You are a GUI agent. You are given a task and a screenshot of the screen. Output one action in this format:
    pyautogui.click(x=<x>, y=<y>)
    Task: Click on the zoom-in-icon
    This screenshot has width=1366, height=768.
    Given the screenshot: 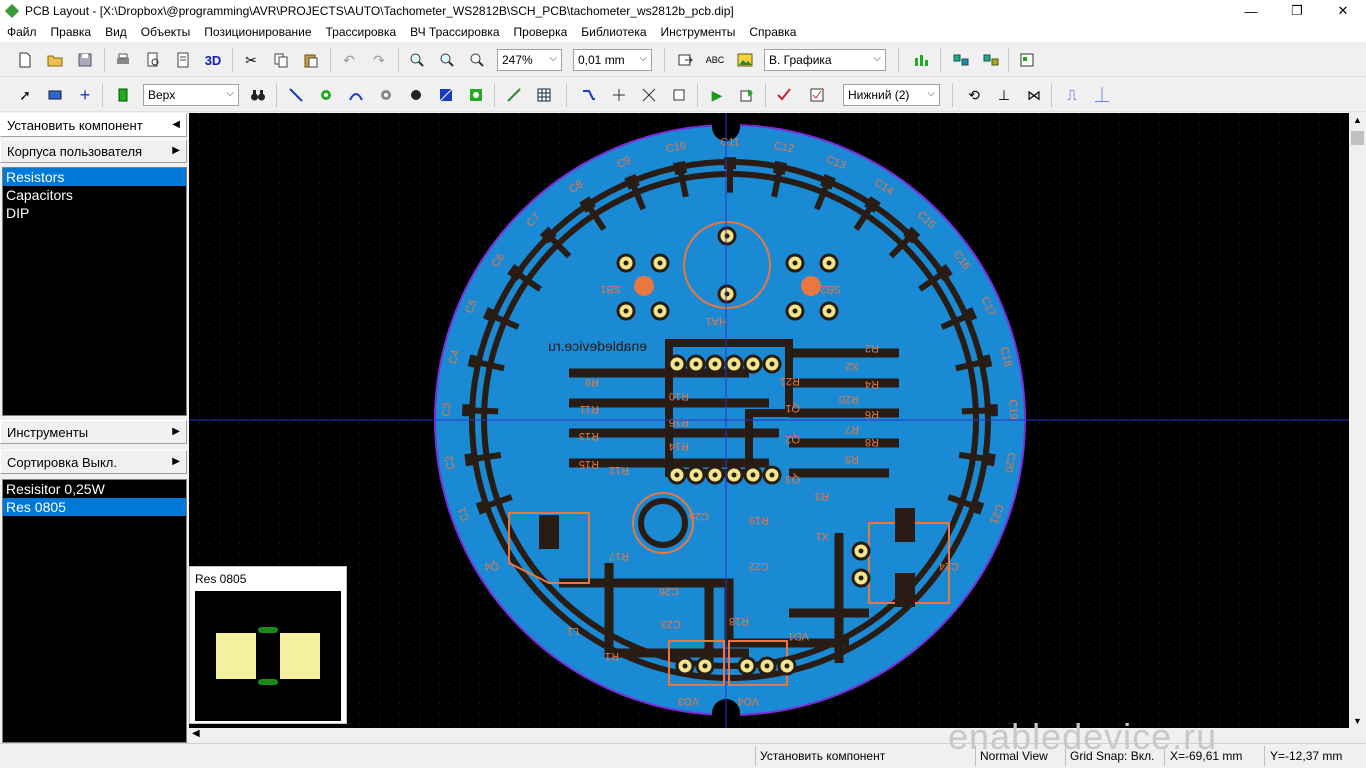 What is the action you would take?
    pyautogui.click(x=417, y=60)
    